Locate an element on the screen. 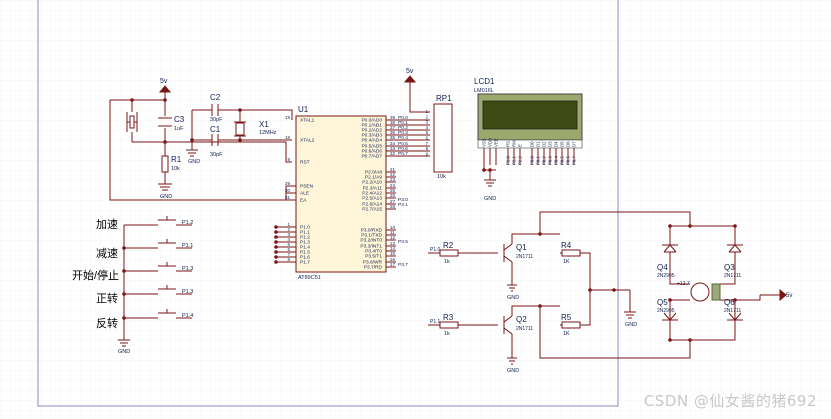  q3-ref: Q3 is located at coordinates (729, 267).